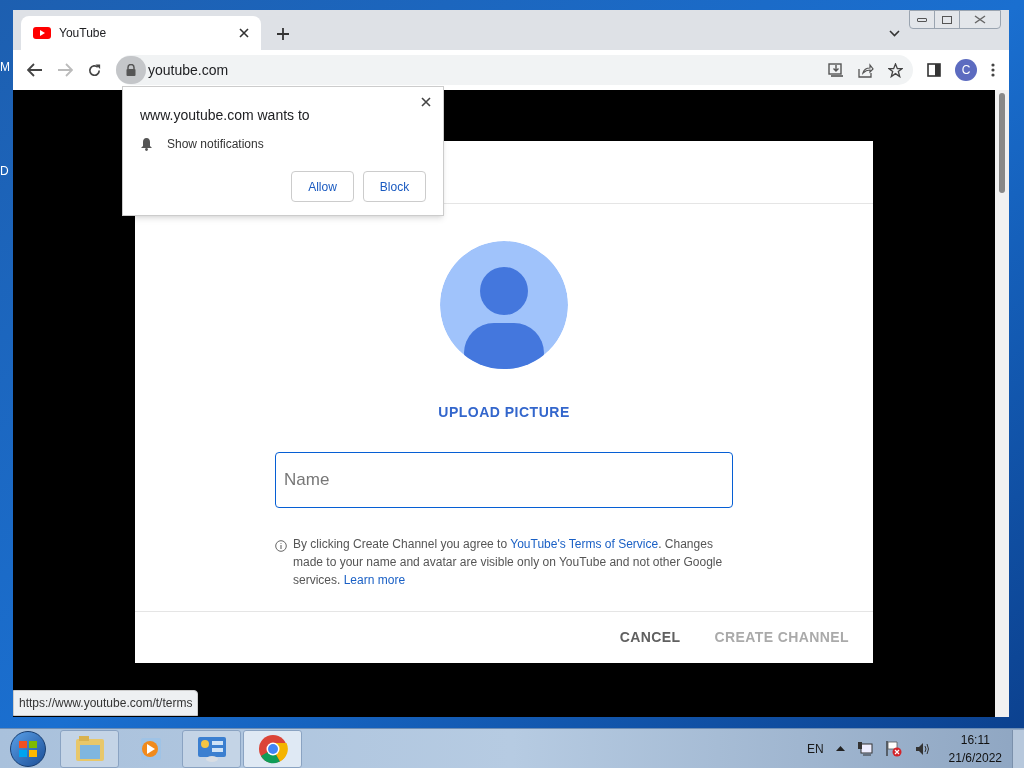 This screenshot has width=1024, height=768. I want to click on address-bar: youtube.com, so click(514, 70).